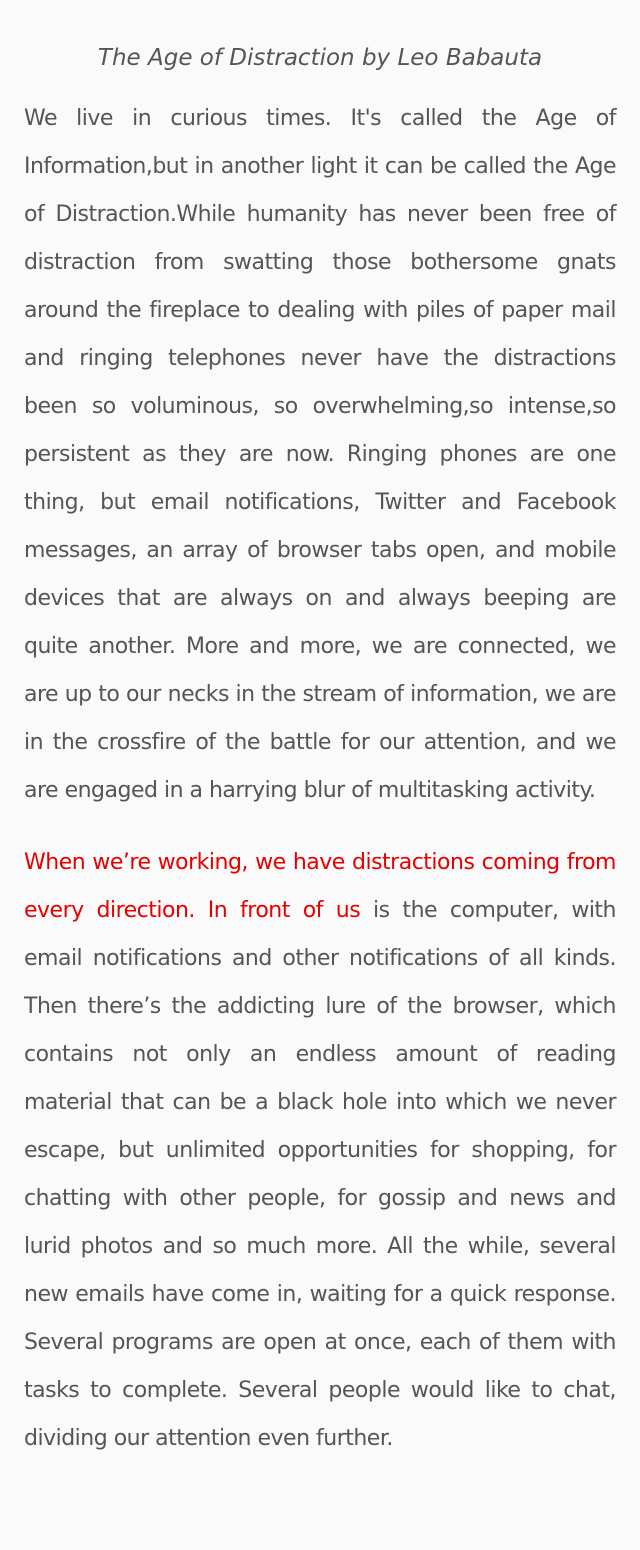 Image resolution: width=640 pixels, height=1550 pixels. I want to click on article-title: The Age of Distraction by Leo Babauta, so click(320, 58).